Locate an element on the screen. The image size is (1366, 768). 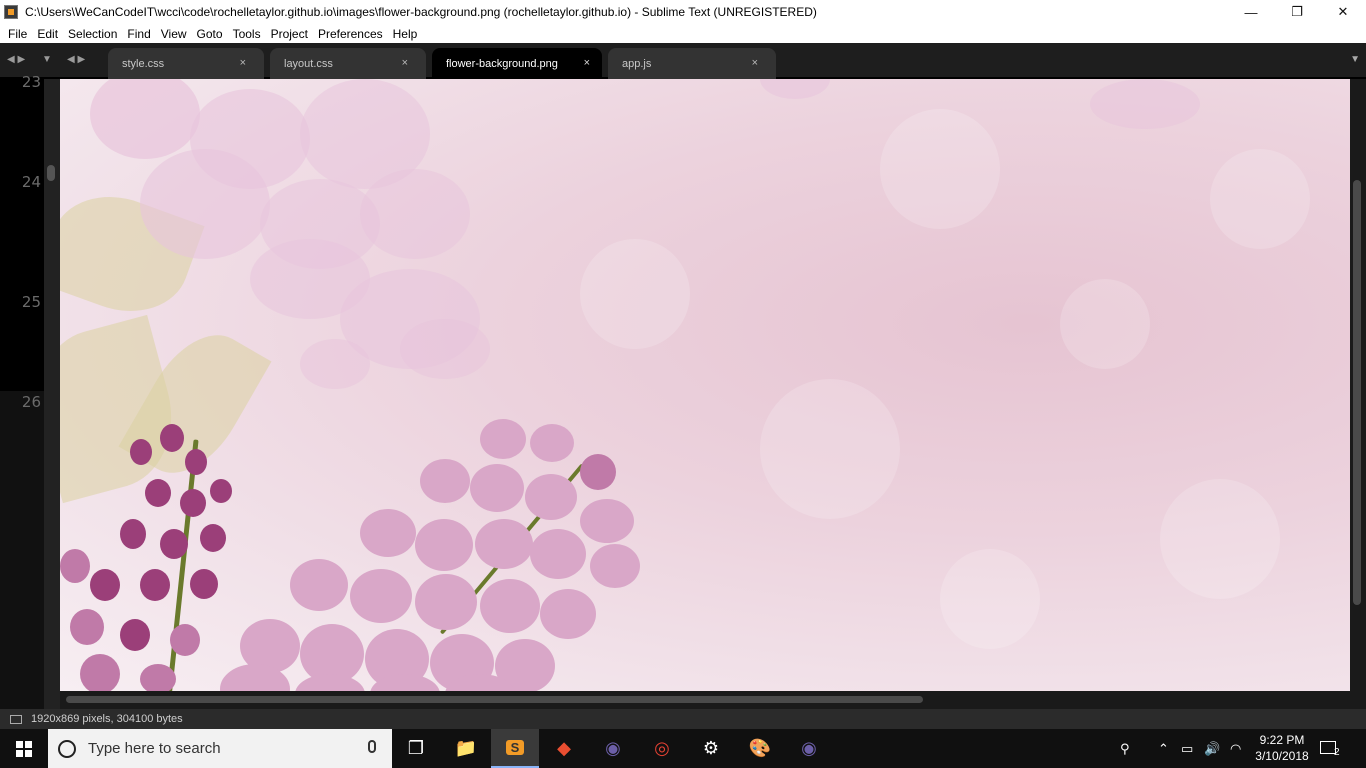
wifi-button: ◠ is located at coordinates (1235, 748).